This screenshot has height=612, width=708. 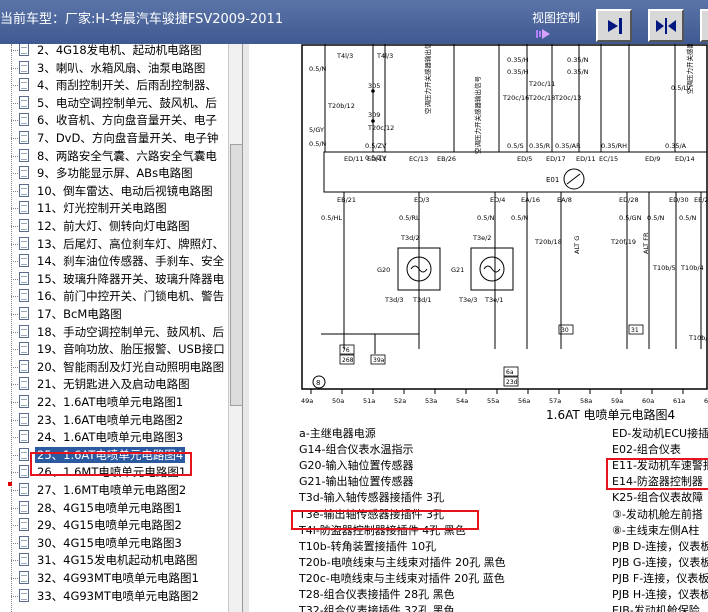 I want to click on tree-item: 21、无钥匙进入及启动电路图, so click(x=114, y=384).